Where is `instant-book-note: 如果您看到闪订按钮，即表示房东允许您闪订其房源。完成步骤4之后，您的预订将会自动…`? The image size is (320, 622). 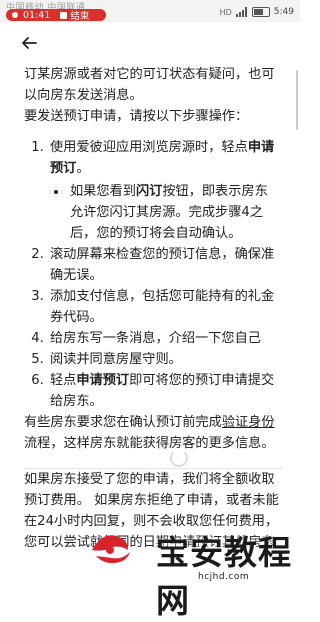 instant-book-note: 如果您看到闪订按钮，即表示房东允许您闪订其房源。完成步骤4之后，您的预订将会自动… is located at coordinates (173, 212).